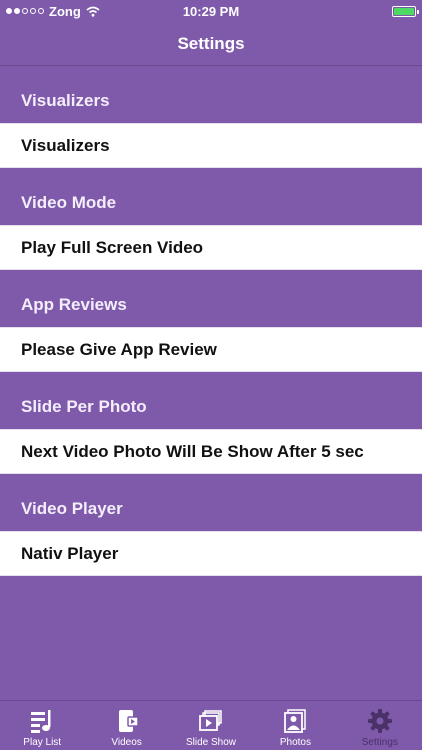 The height and width of the screenshot is (750, 422). I want to click on section-header-video-mode: Video Mode, so click(69, 202).